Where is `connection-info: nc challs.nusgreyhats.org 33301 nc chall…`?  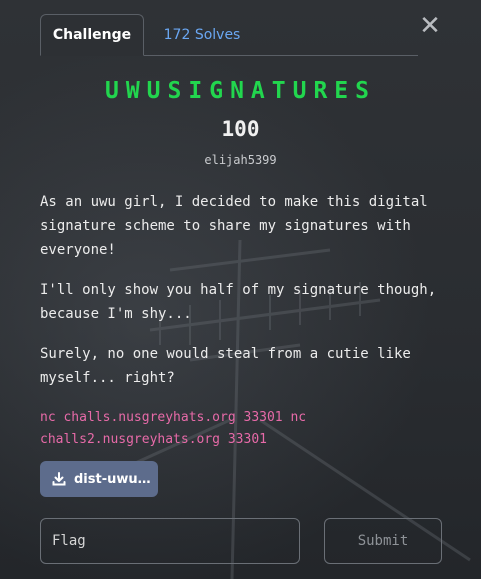
connection-info: nc challs.nusgreyhats.org 33301 nc chall… is located at coordinates (173, 428).